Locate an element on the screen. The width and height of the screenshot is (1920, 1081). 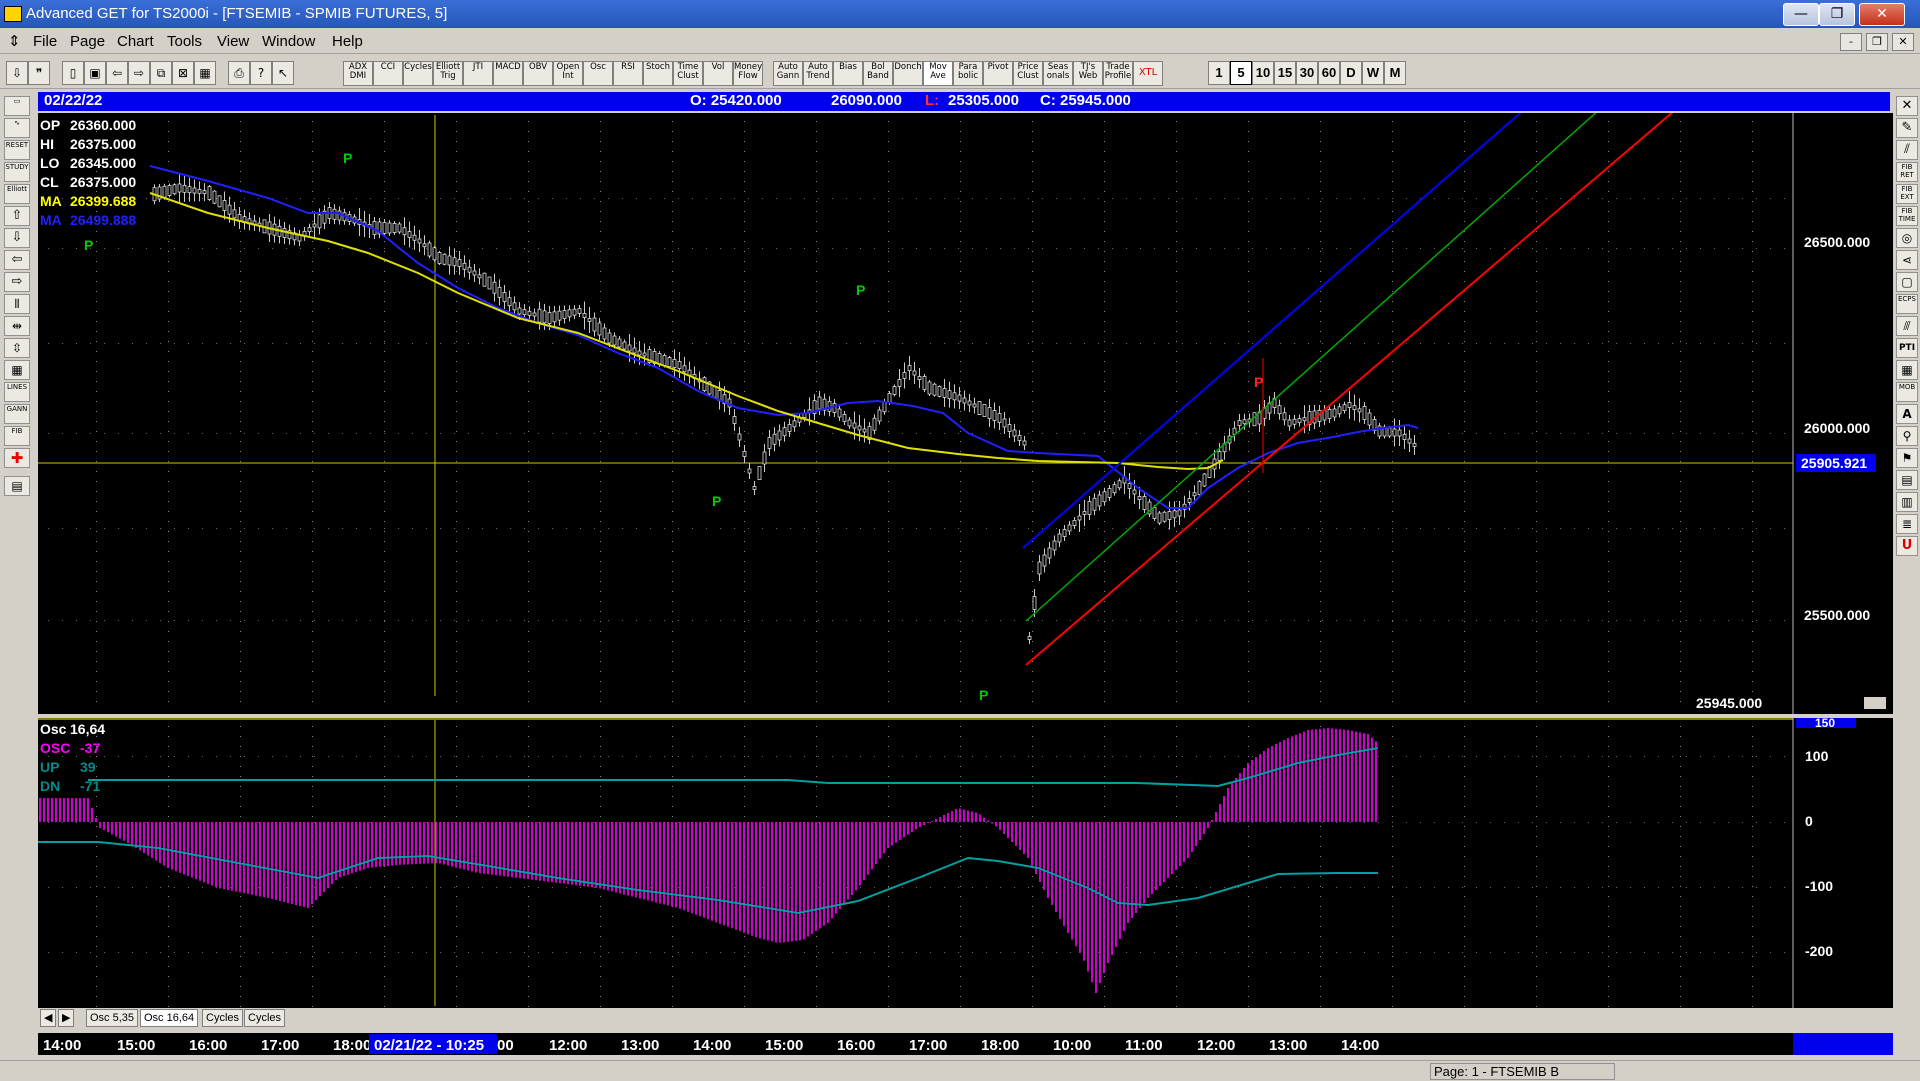
close-x-icon: ✕ is located at coordinates (1907, 106).